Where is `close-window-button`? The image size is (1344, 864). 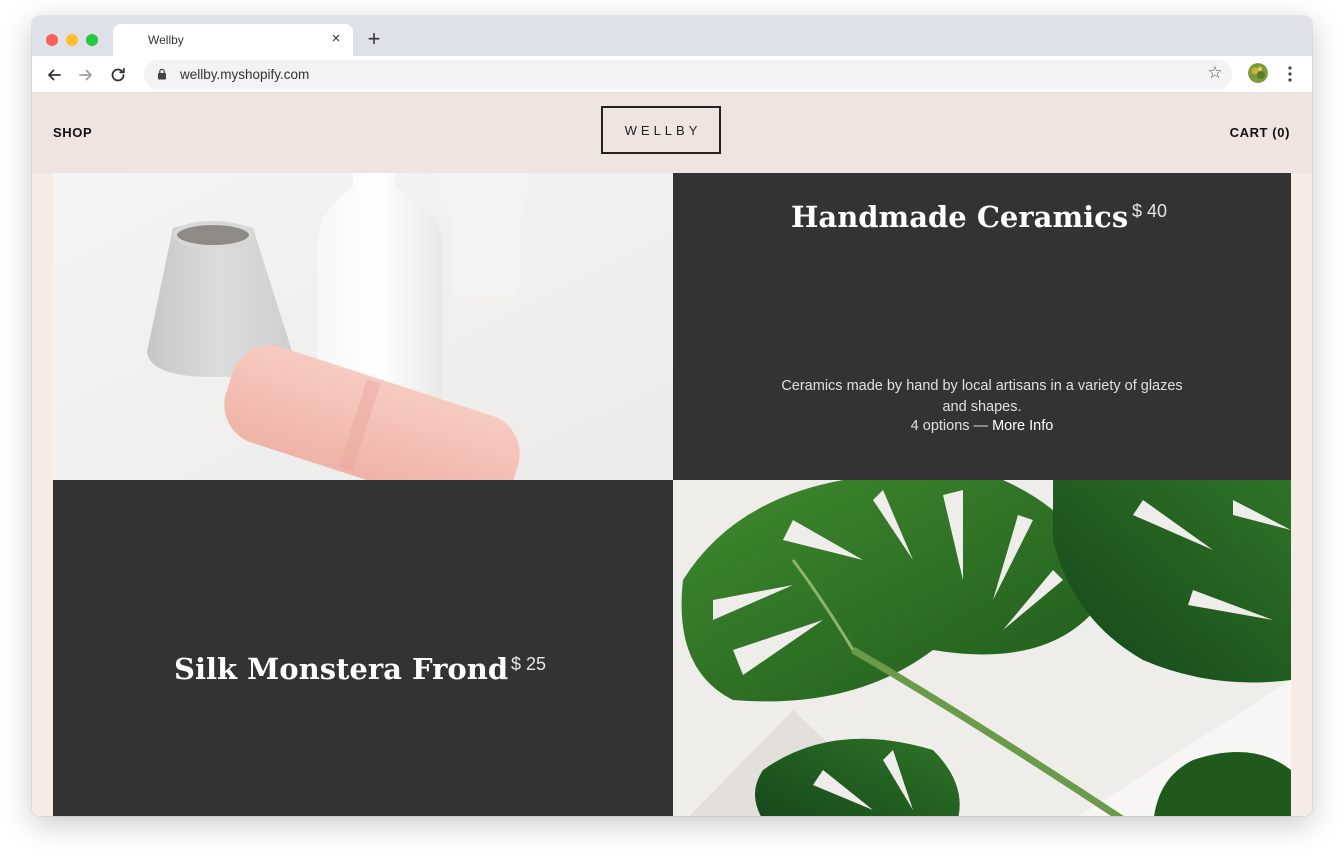 close-window-button is located at coordinates (52, 40).